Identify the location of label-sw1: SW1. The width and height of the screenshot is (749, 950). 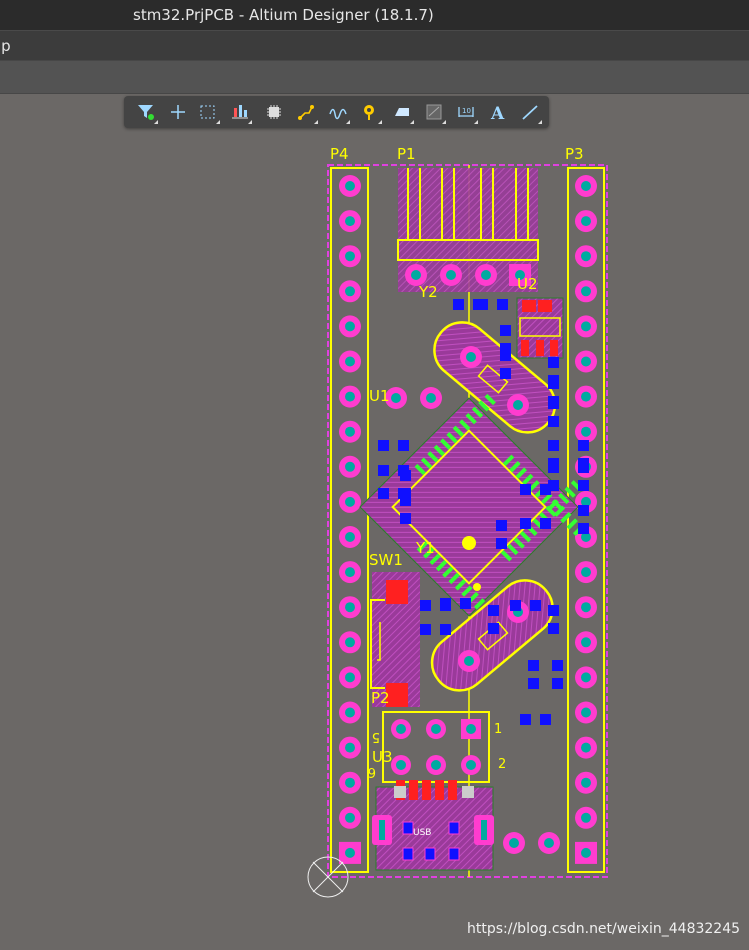
(386, 560).